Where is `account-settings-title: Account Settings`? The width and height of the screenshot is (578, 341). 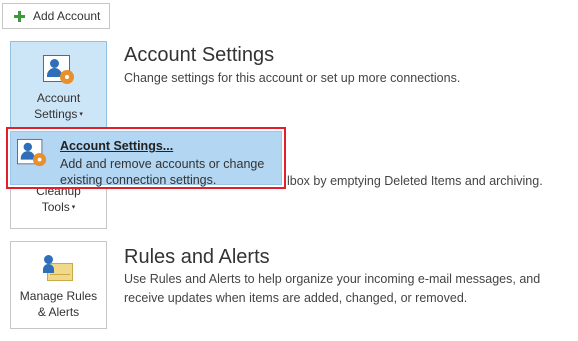 account-settings-title: Account Settings is located at coordinates (199, 55).